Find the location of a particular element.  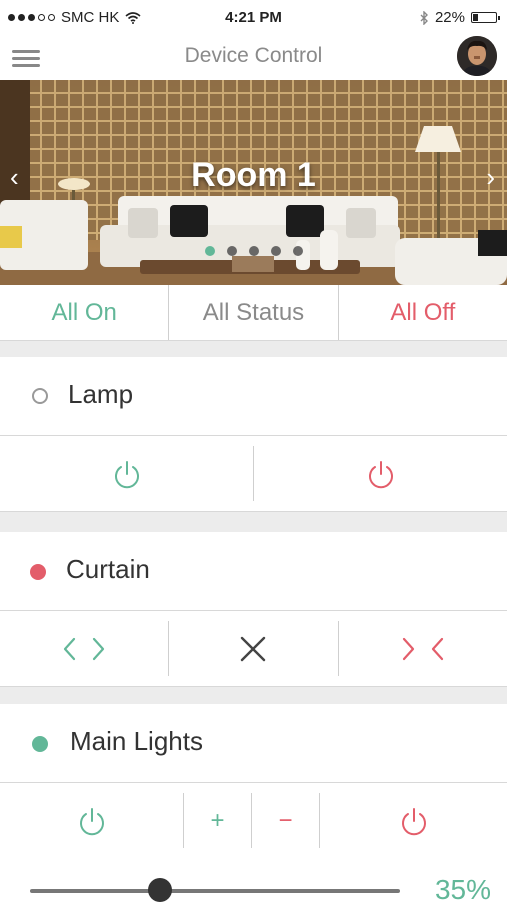

device-lamp-label: Lamp is located at coordinates (101, 394).